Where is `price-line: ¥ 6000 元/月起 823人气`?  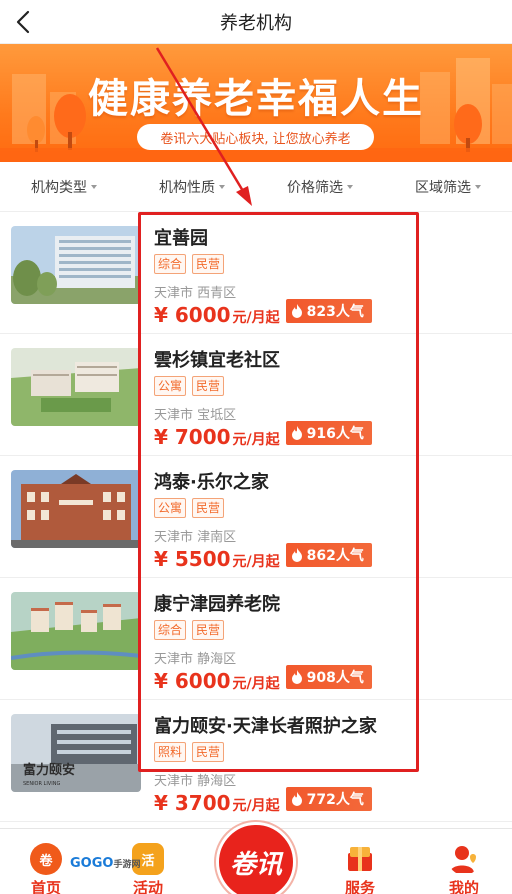
price-line: ¥ 6000 元/月起 823人气 is located at coordinates (263, 313).